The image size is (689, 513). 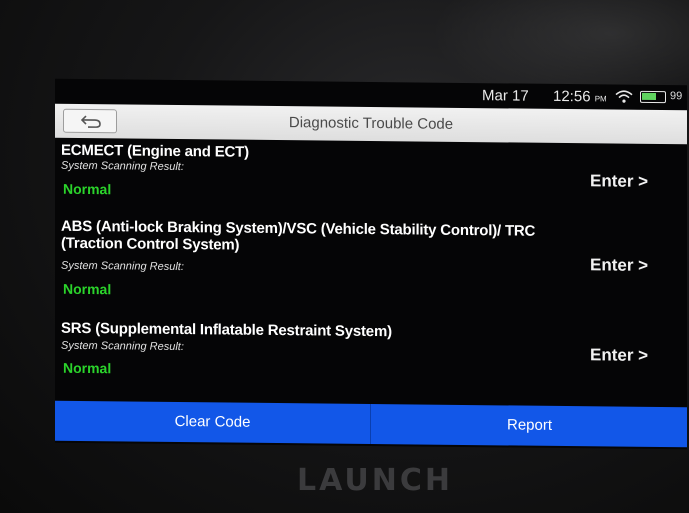 What do you see at coordinates (529, 425) in the screenshot?
I see `report-button: Report` at bounding box center [529, 425].